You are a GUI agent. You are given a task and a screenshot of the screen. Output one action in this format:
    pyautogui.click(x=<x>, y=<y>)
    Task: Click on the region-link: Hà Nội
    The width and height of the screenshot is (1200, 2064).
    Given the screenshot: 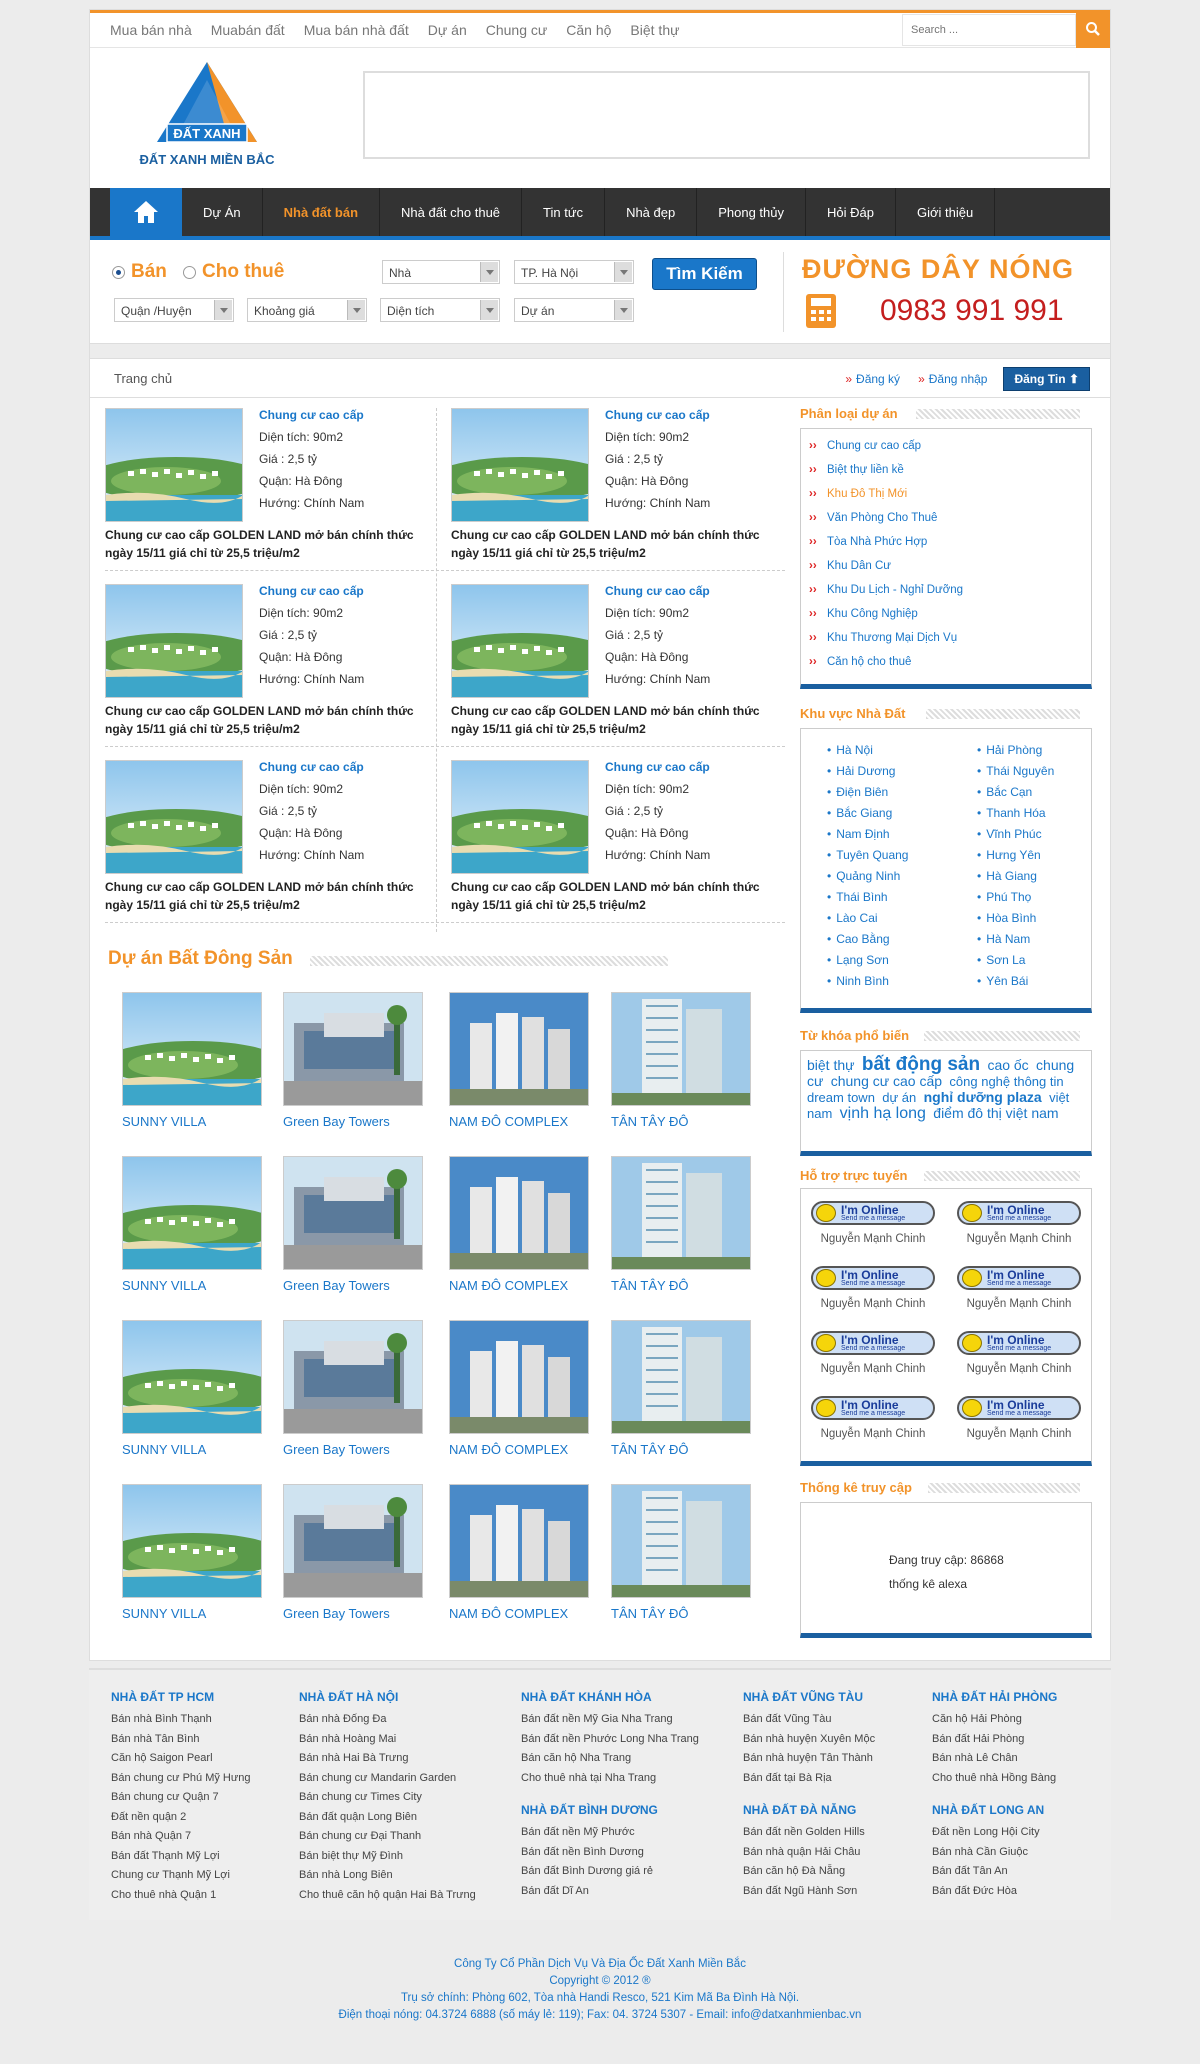 What is the action you would take?
    pyautogui.click(x=850, y=750)
    